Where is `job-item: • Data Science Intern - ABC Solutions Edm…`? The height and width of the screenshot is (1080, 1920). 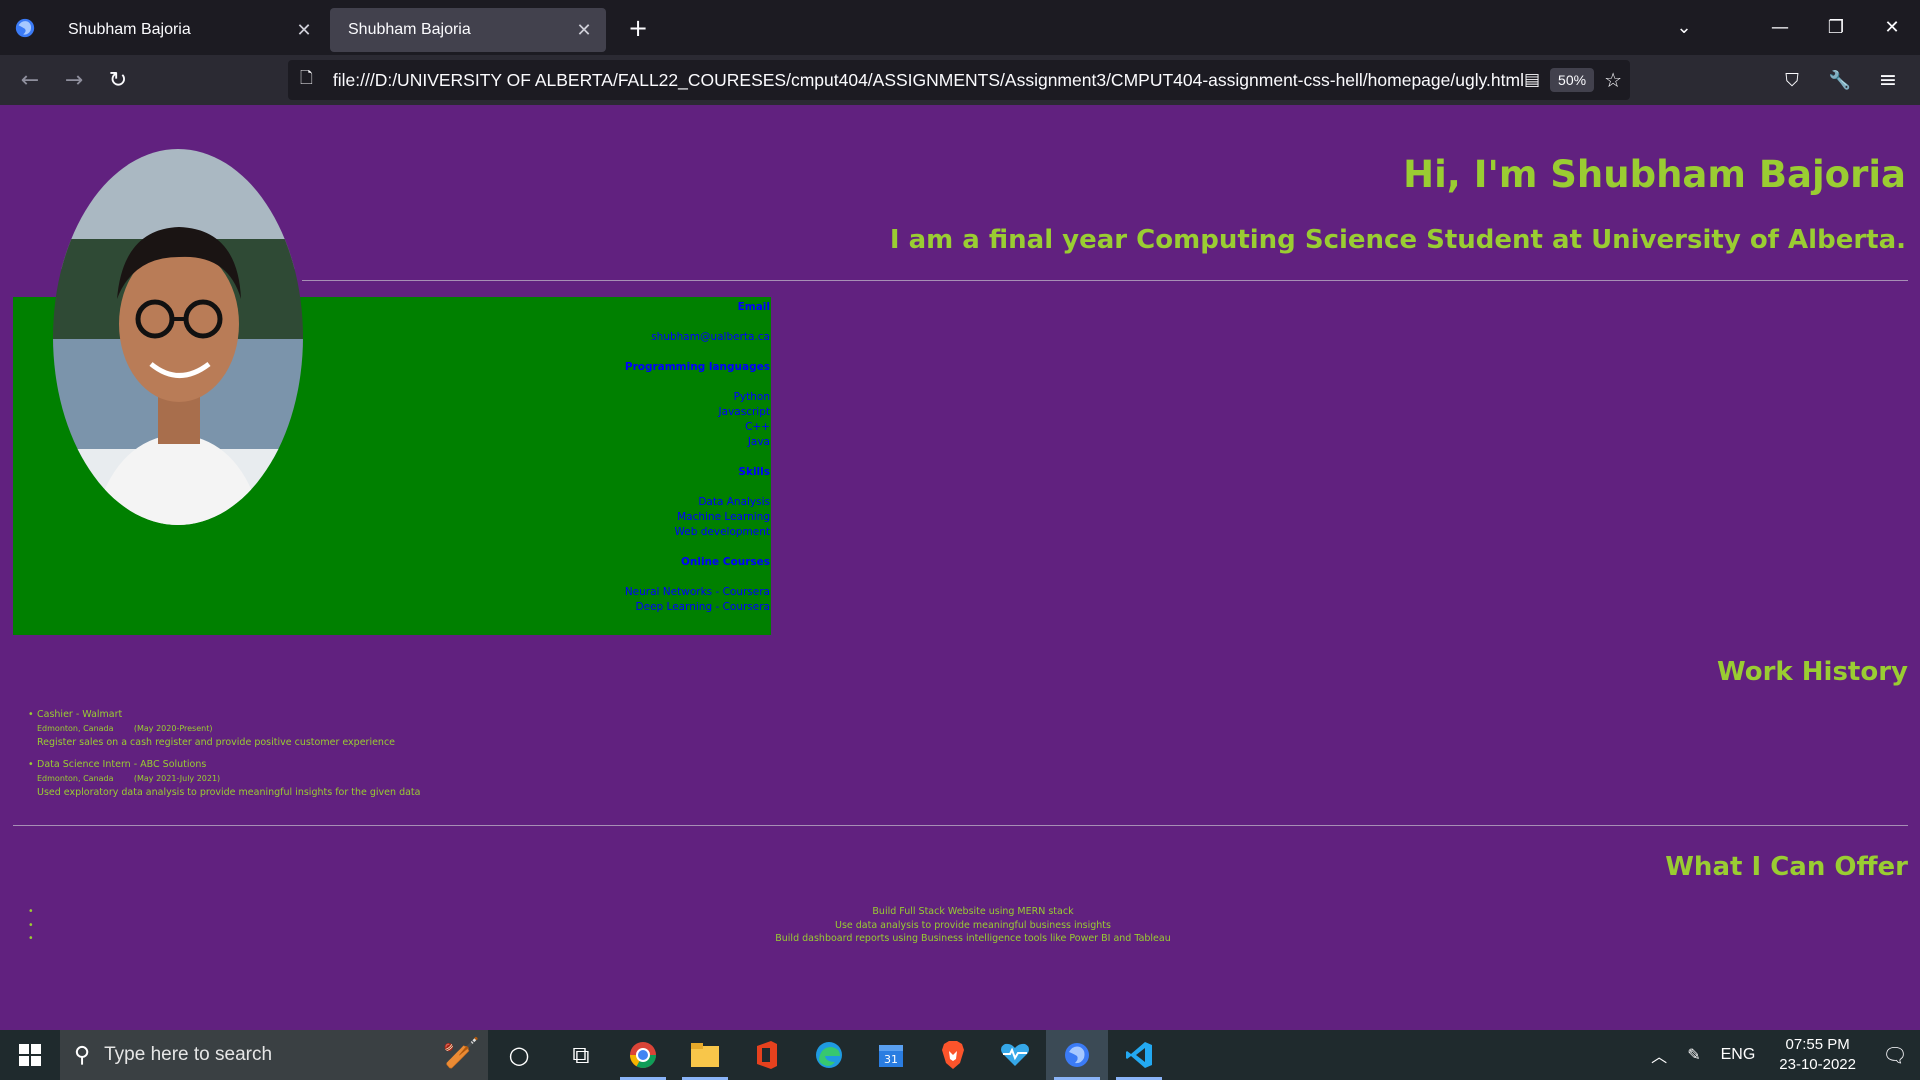
job-item: • Data Science Intern - ABC Solutions Edm… is located at coordinates (224, 778).